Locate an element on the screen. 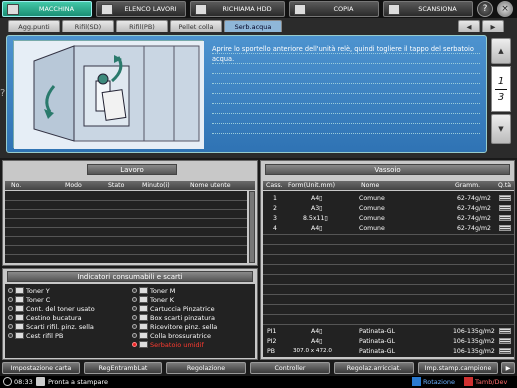 The height and width of the screenshot is (388, 517). status-time: 08:33 is located at coordinates (23, 382).